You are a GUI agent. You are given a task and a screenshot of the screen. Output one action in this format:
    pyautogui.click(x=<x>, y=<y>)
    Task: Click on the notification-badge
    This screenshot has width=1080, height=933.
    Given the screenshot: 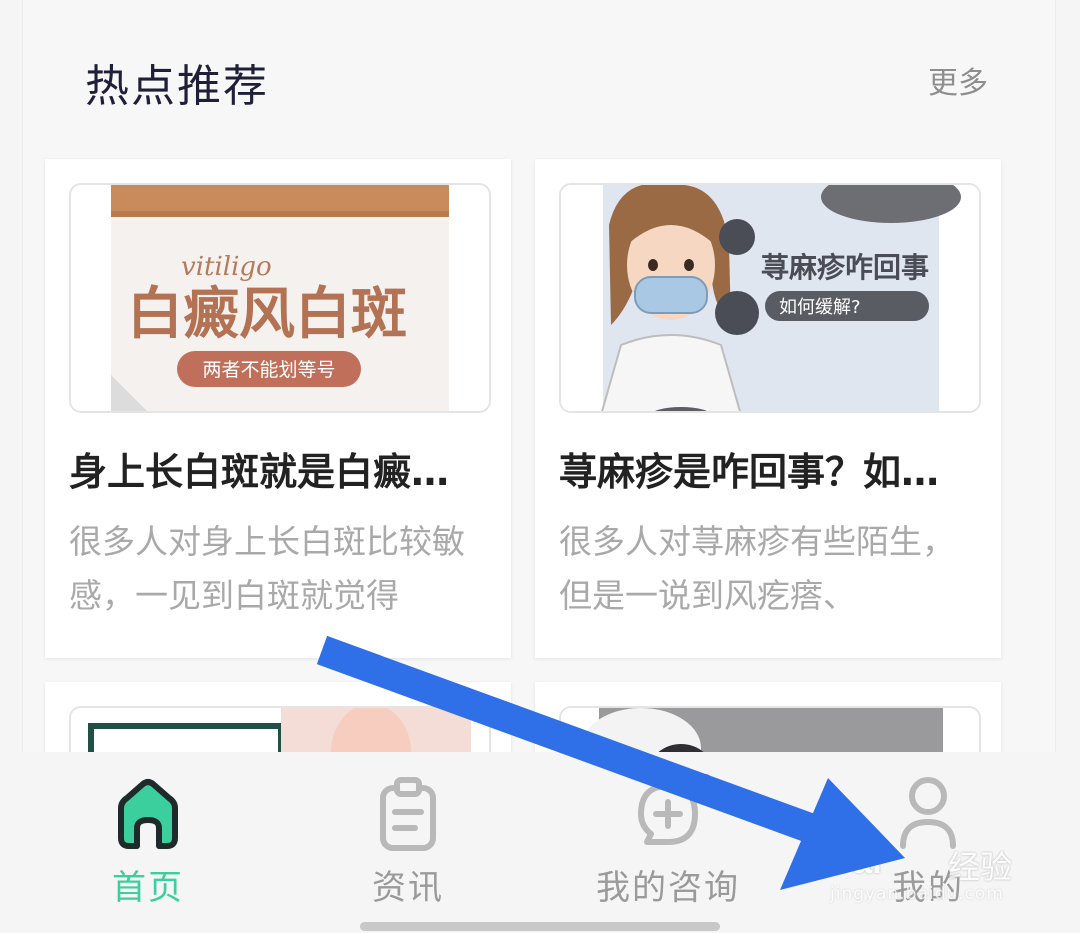 What is the action you would take?
    pyautogui.click(x=705, y=782)
    